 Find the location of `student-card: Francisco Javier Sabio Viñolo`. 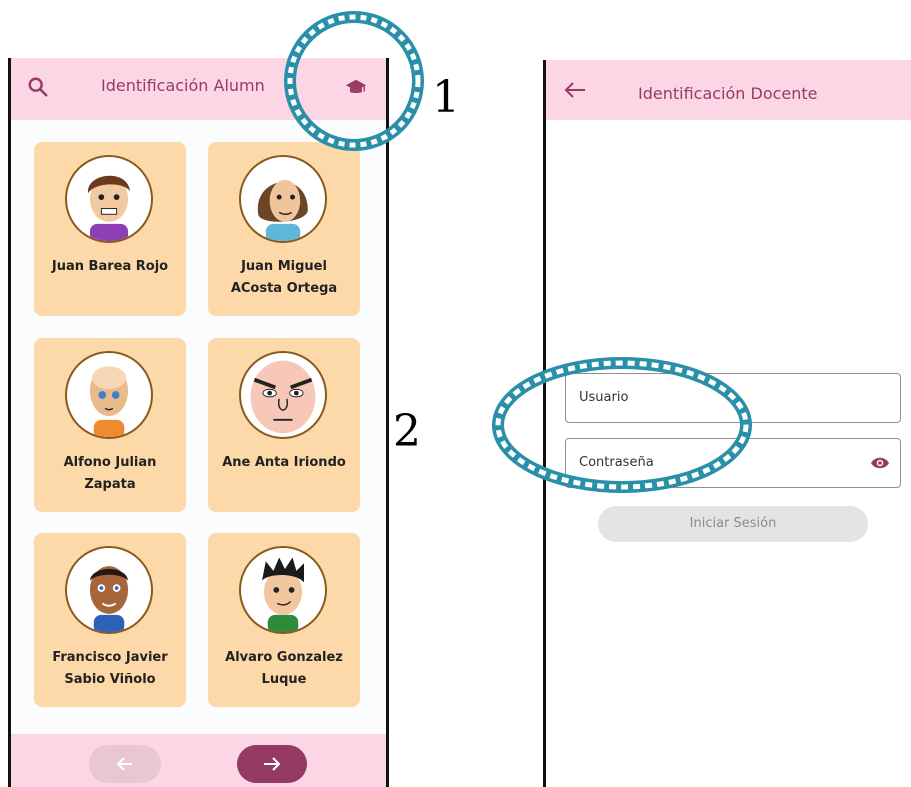

student-card: Francisco Javier Sabio Viñolo is located at coordinates (110, 620).